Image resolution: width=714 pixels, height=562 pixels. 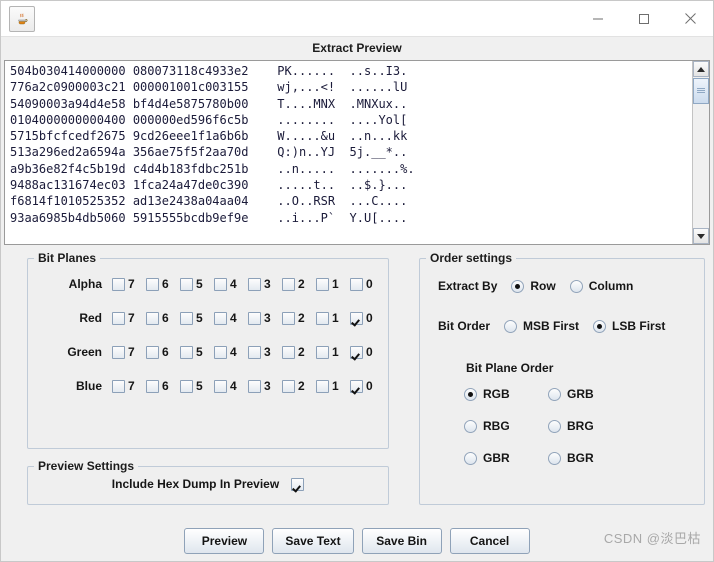 I want to click on bit-plane-channel-label: Alpha, so click(x=85, y=284).